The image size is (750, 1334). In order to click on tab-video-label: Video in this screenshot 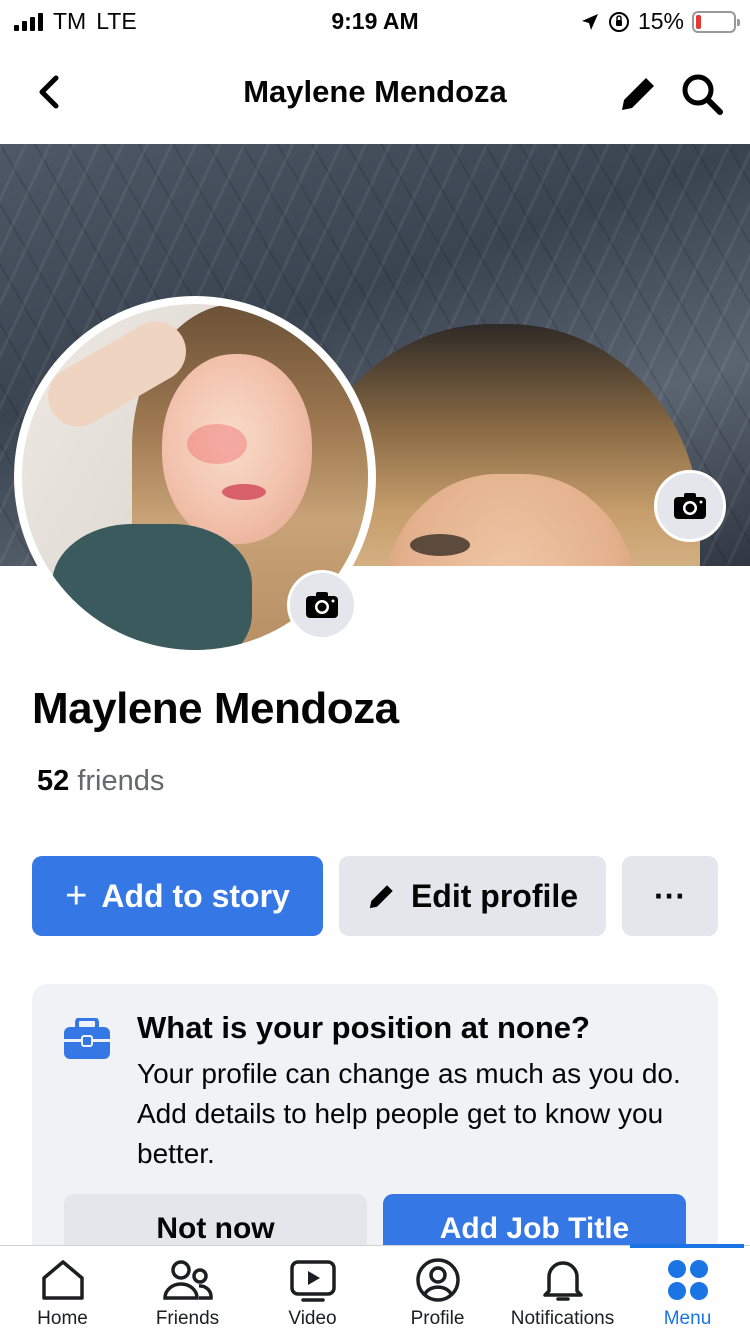, I will do `click(312, 1318)`.